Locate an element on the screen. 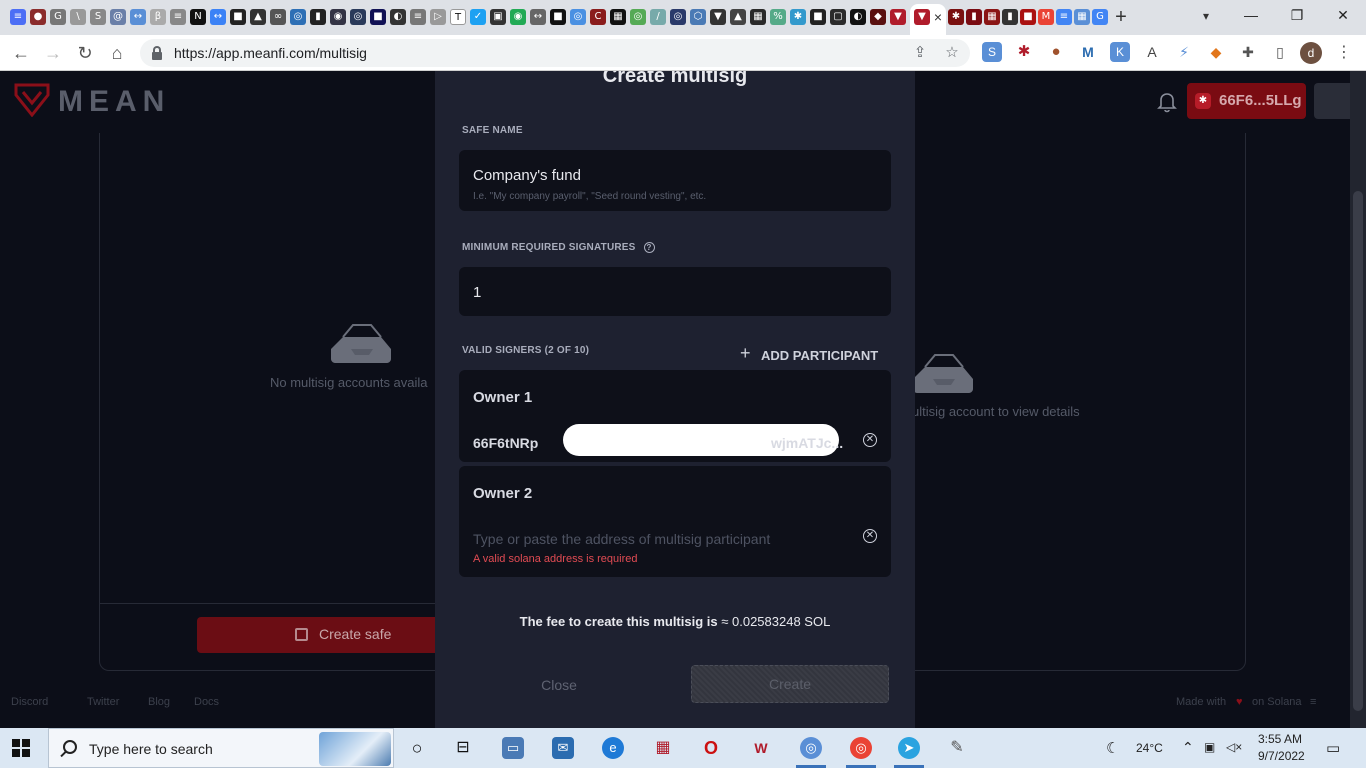 The width and height of the screenshot is (1366, 768). app-menu-button is located at coordinates (1334, 101).